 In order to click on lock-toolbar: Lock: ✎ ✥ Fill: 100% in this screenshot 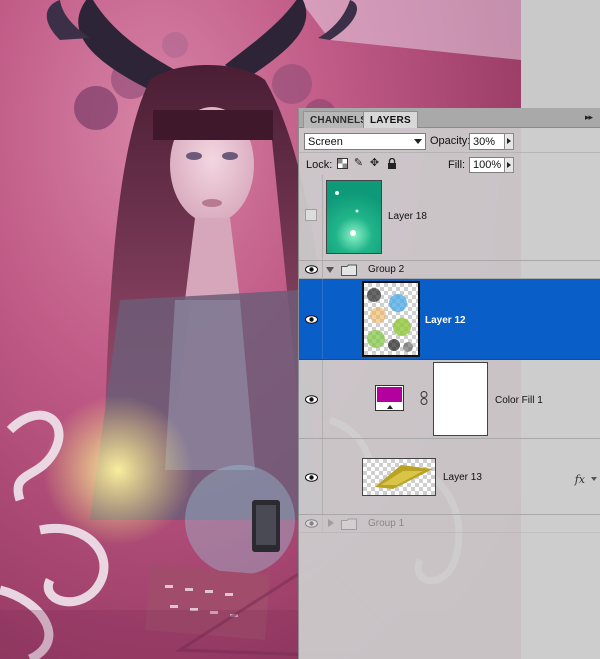, I will do `click(449, 163)`.